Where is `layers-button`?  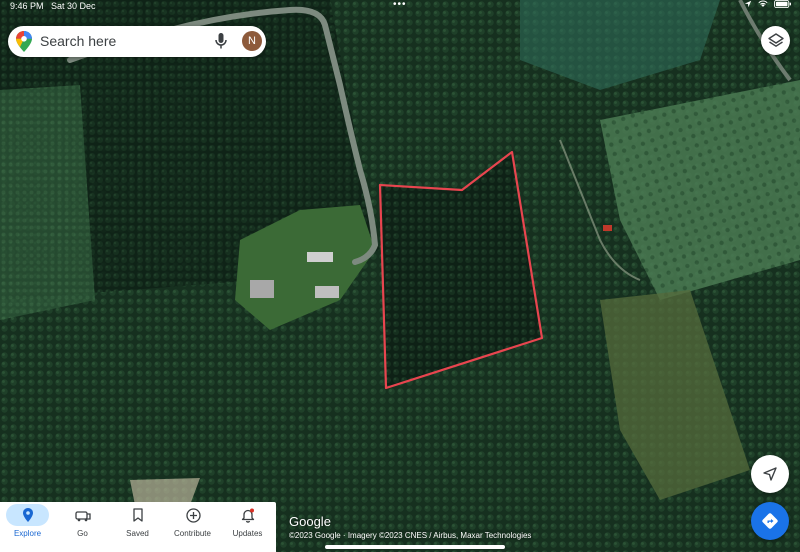 layers-button is located at coordinates (775, 40).